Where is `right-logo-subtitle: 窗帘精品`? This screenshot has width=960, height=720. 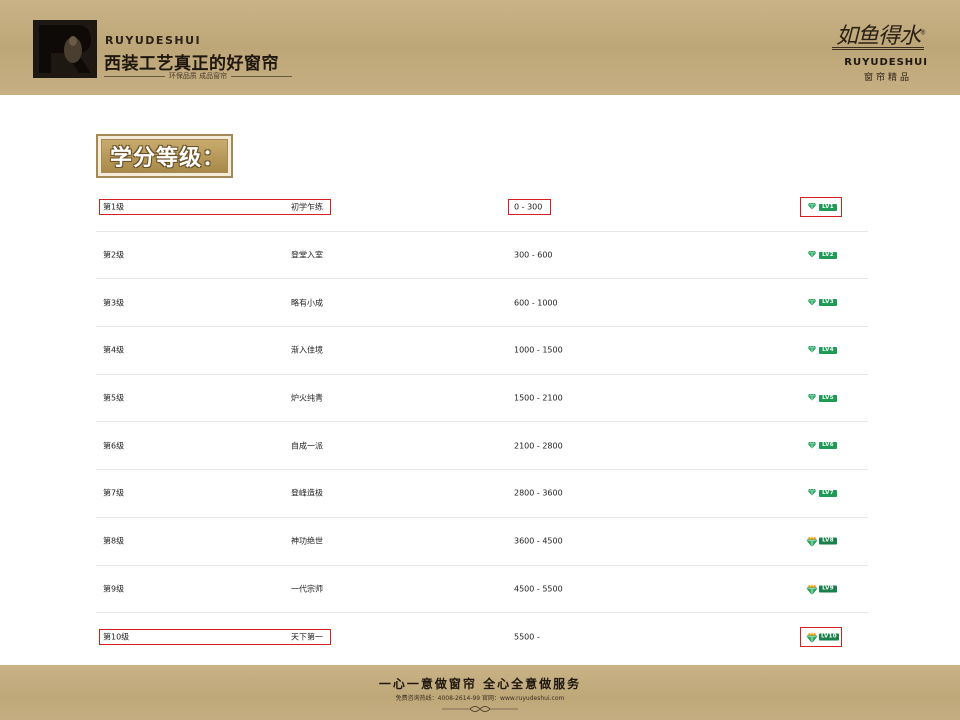 right-logo-subtitle: 窗帘精品 is located at coordinates (887, 78).